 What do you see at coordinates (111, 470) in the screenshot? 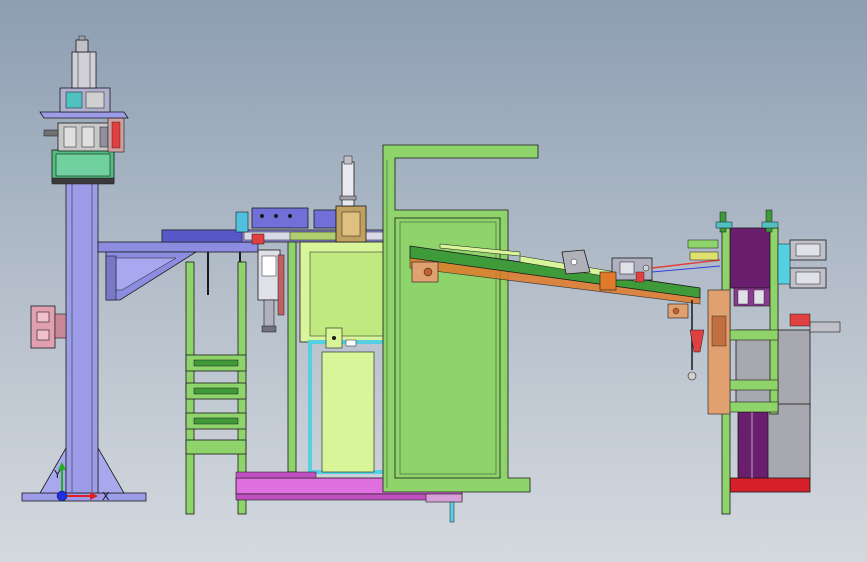
I see `column-gusset-right` at bounding box center [111, 470].